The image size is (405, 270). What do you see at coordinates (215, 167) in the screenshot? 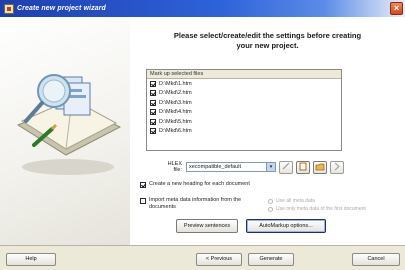
I see `hlex-selected-value: xecompatible_default` at bounding box center [215, 167].